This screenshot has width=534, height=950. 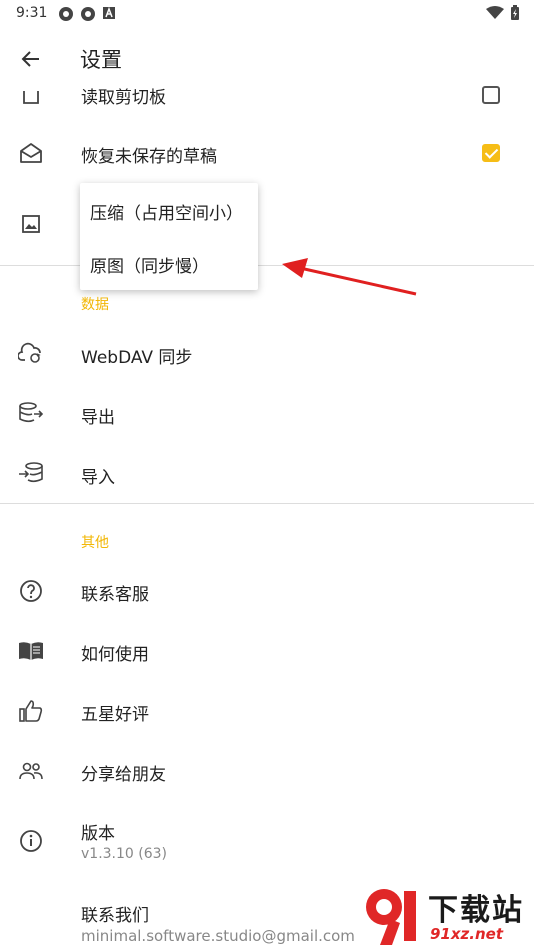 What do you see at coordinates (391, 917) in the screenshot?
I see `watermark-logo-icon` at bounding box center [391, 917].